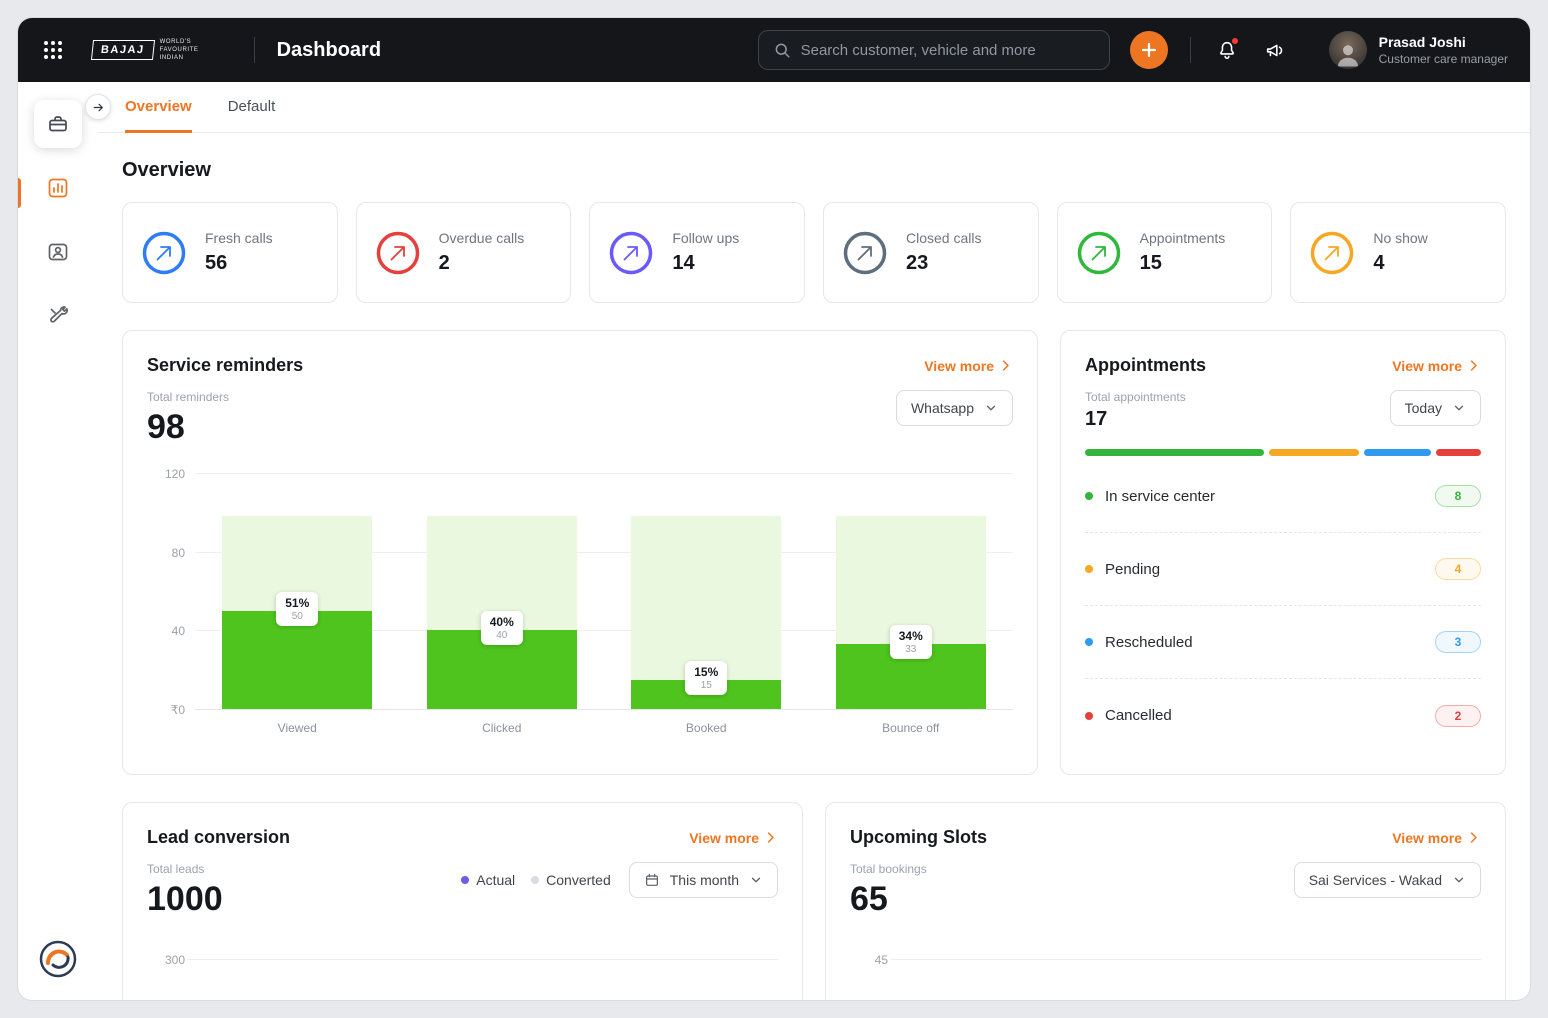  Describe the element at coordinates (1473, 837) in the screenshot. I see `chevron-right-icon` at that location.